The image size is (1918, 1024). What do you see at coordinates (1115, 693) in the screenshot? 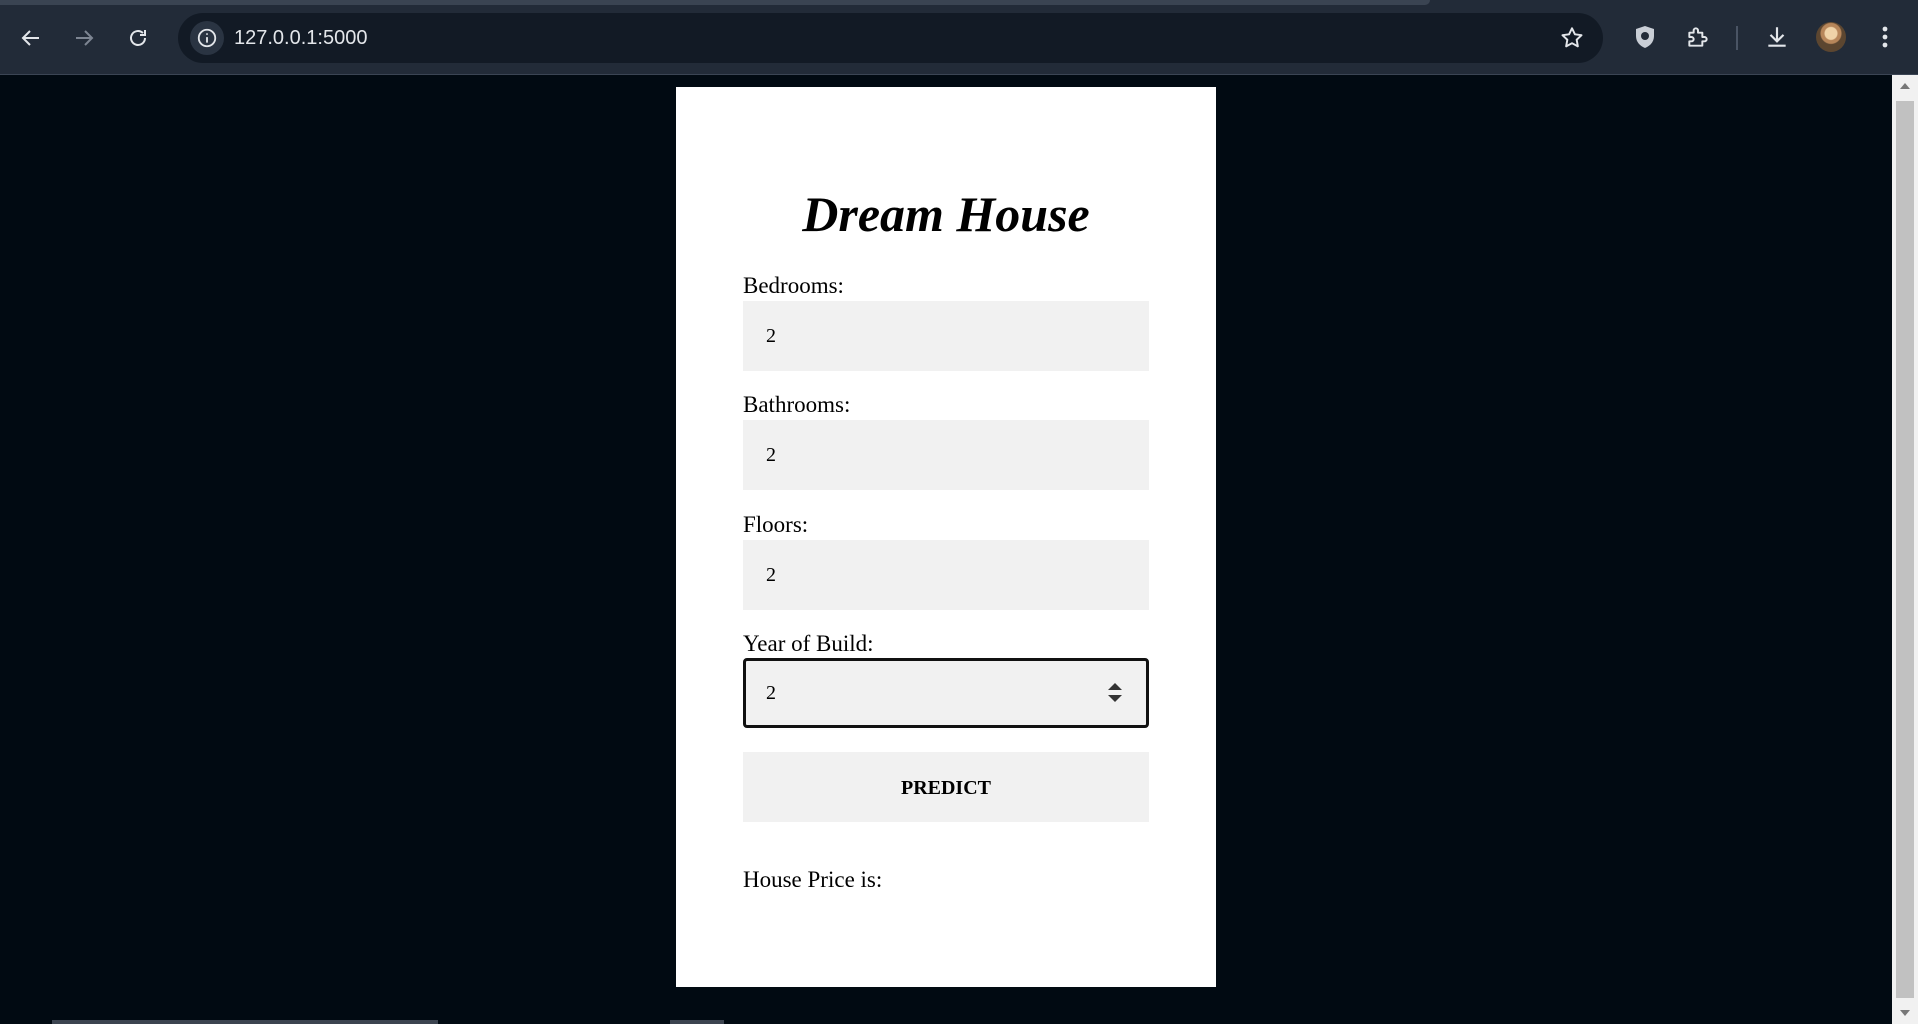
I see `number-spinner-icon` at bounding box center [1115, 693].